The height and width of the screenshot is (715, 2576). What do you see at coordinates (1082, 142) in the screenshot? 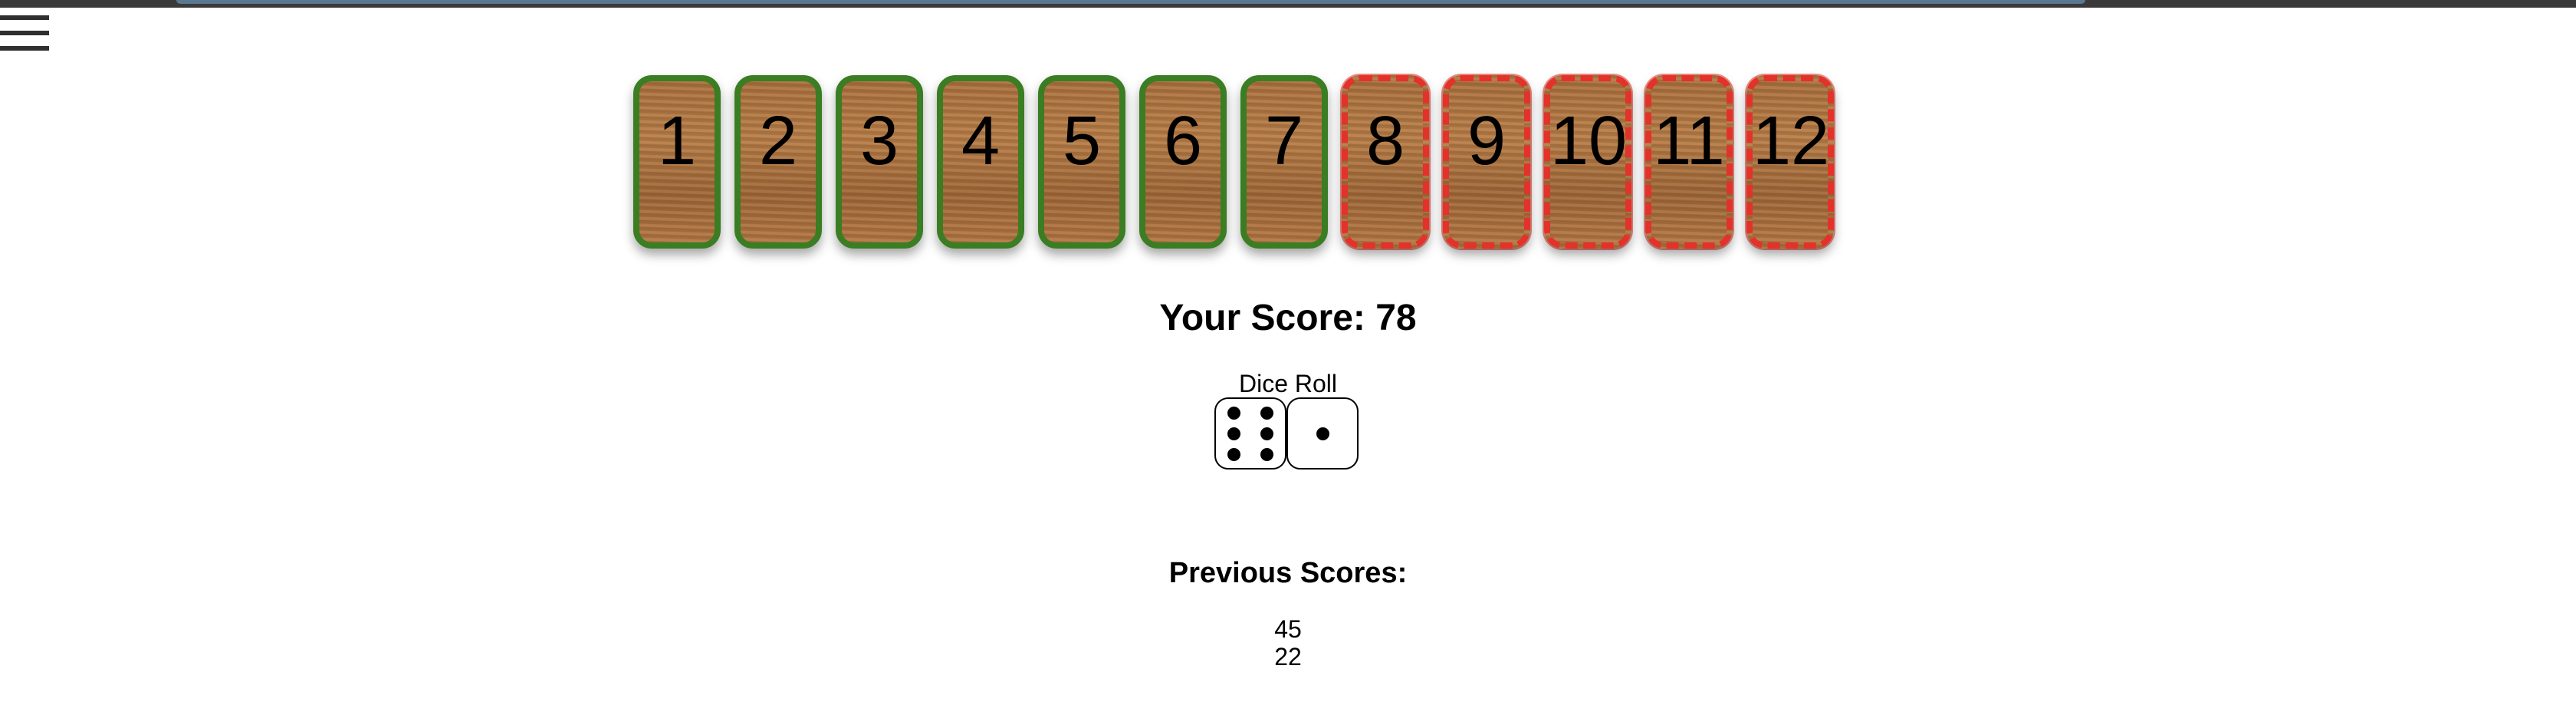
I see `tile-number: 5` at bounding box center [1082, 142].